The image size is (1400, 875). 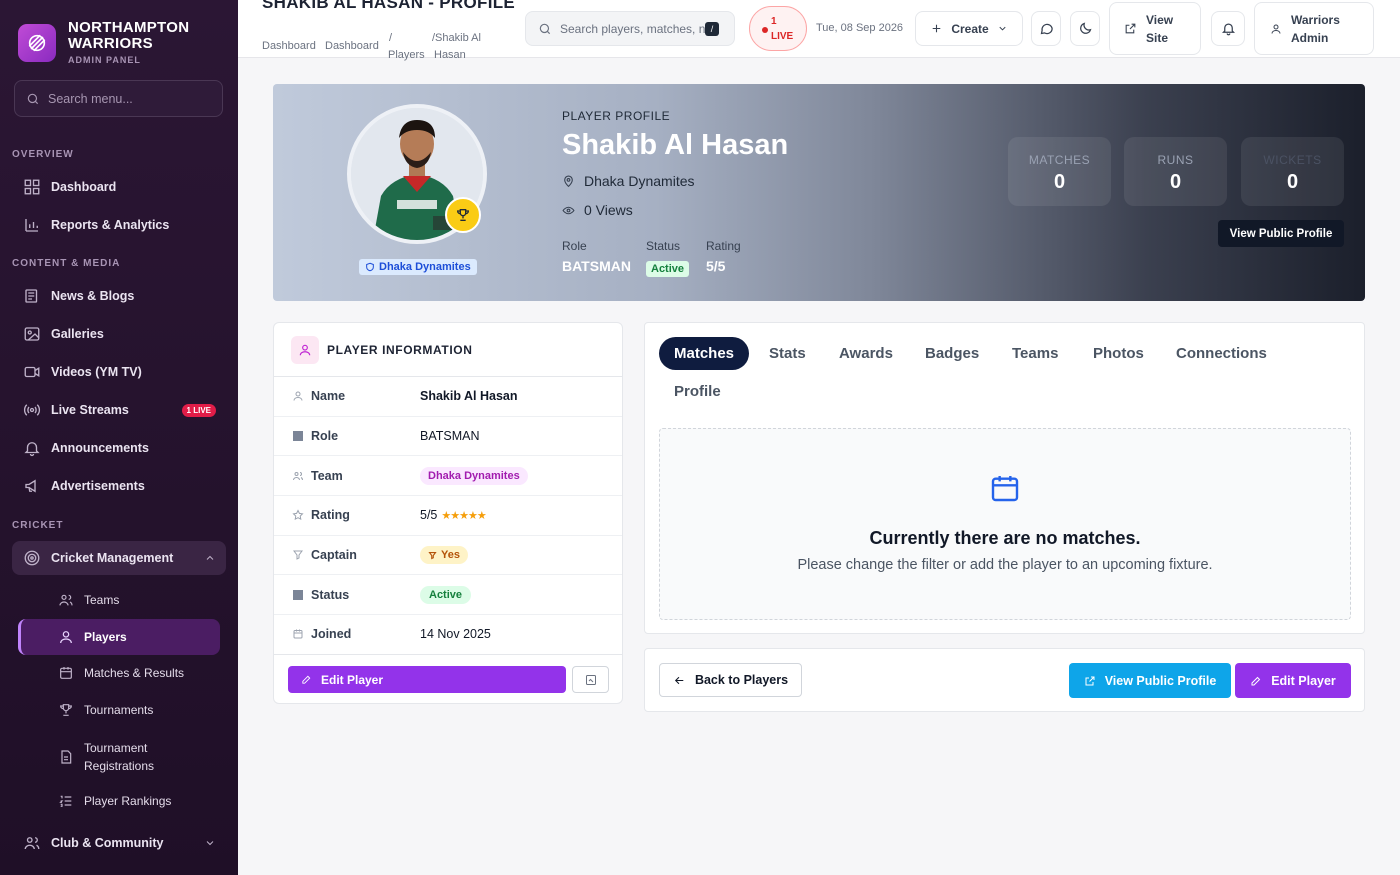 What do you see at coordinates (84, 187) in the screenshot?
I see `sidebar-item-label: Dashboard` at bounding box center [84, 187].